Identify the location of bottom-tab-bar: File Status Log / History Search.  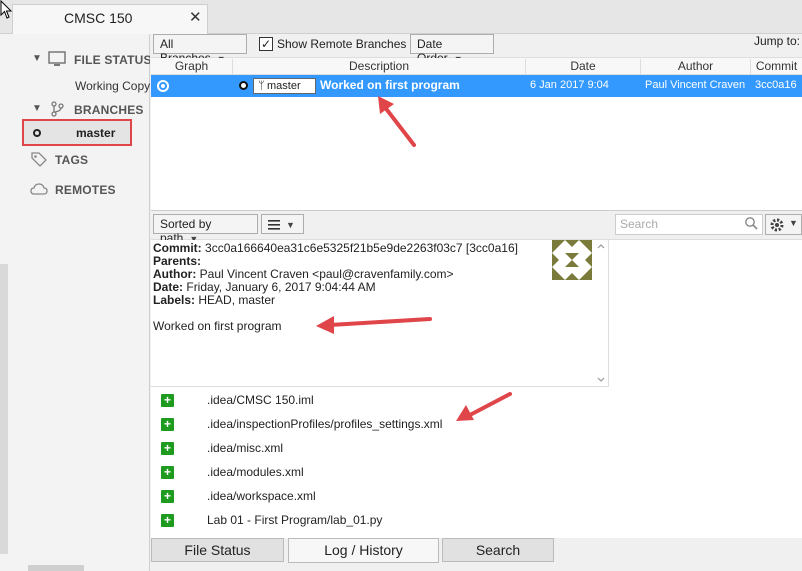
(476, 554).